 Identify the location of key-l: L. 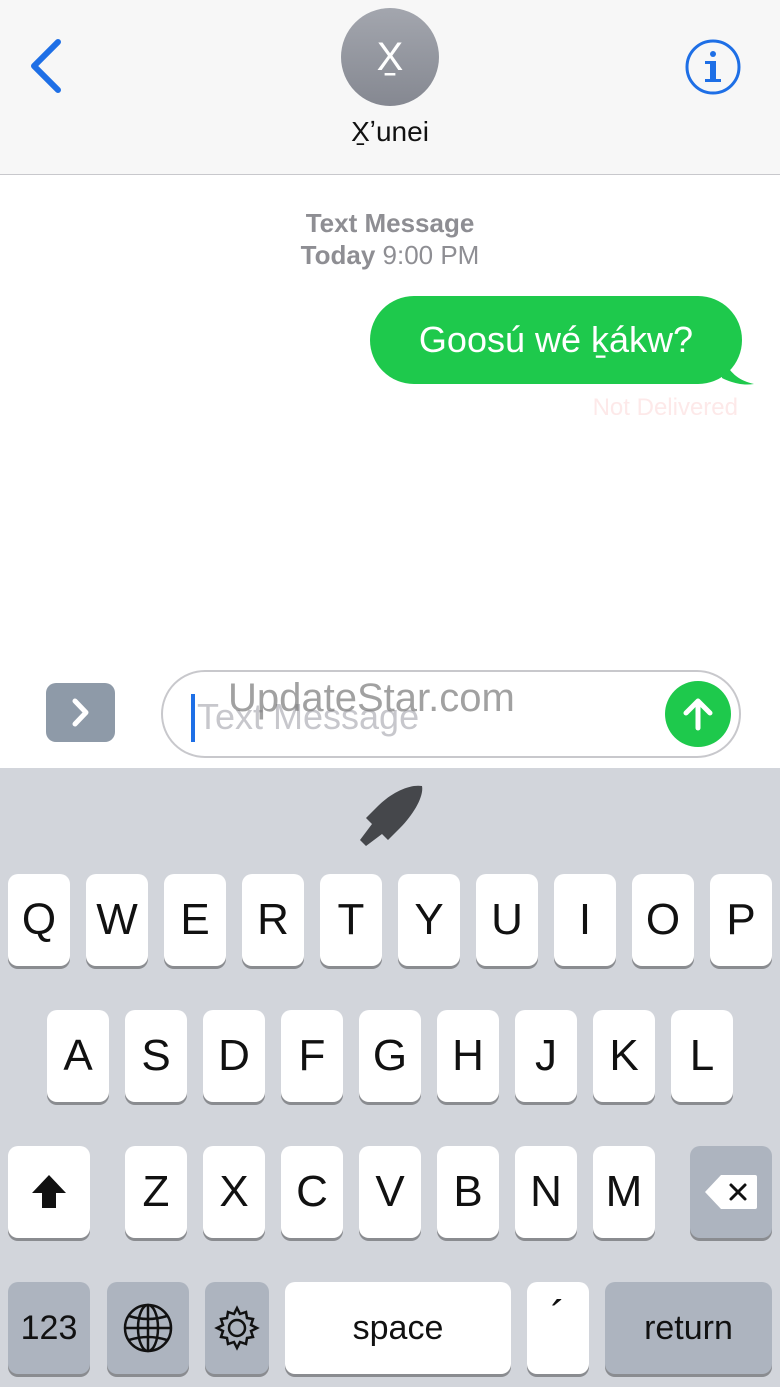
(702, 1056).